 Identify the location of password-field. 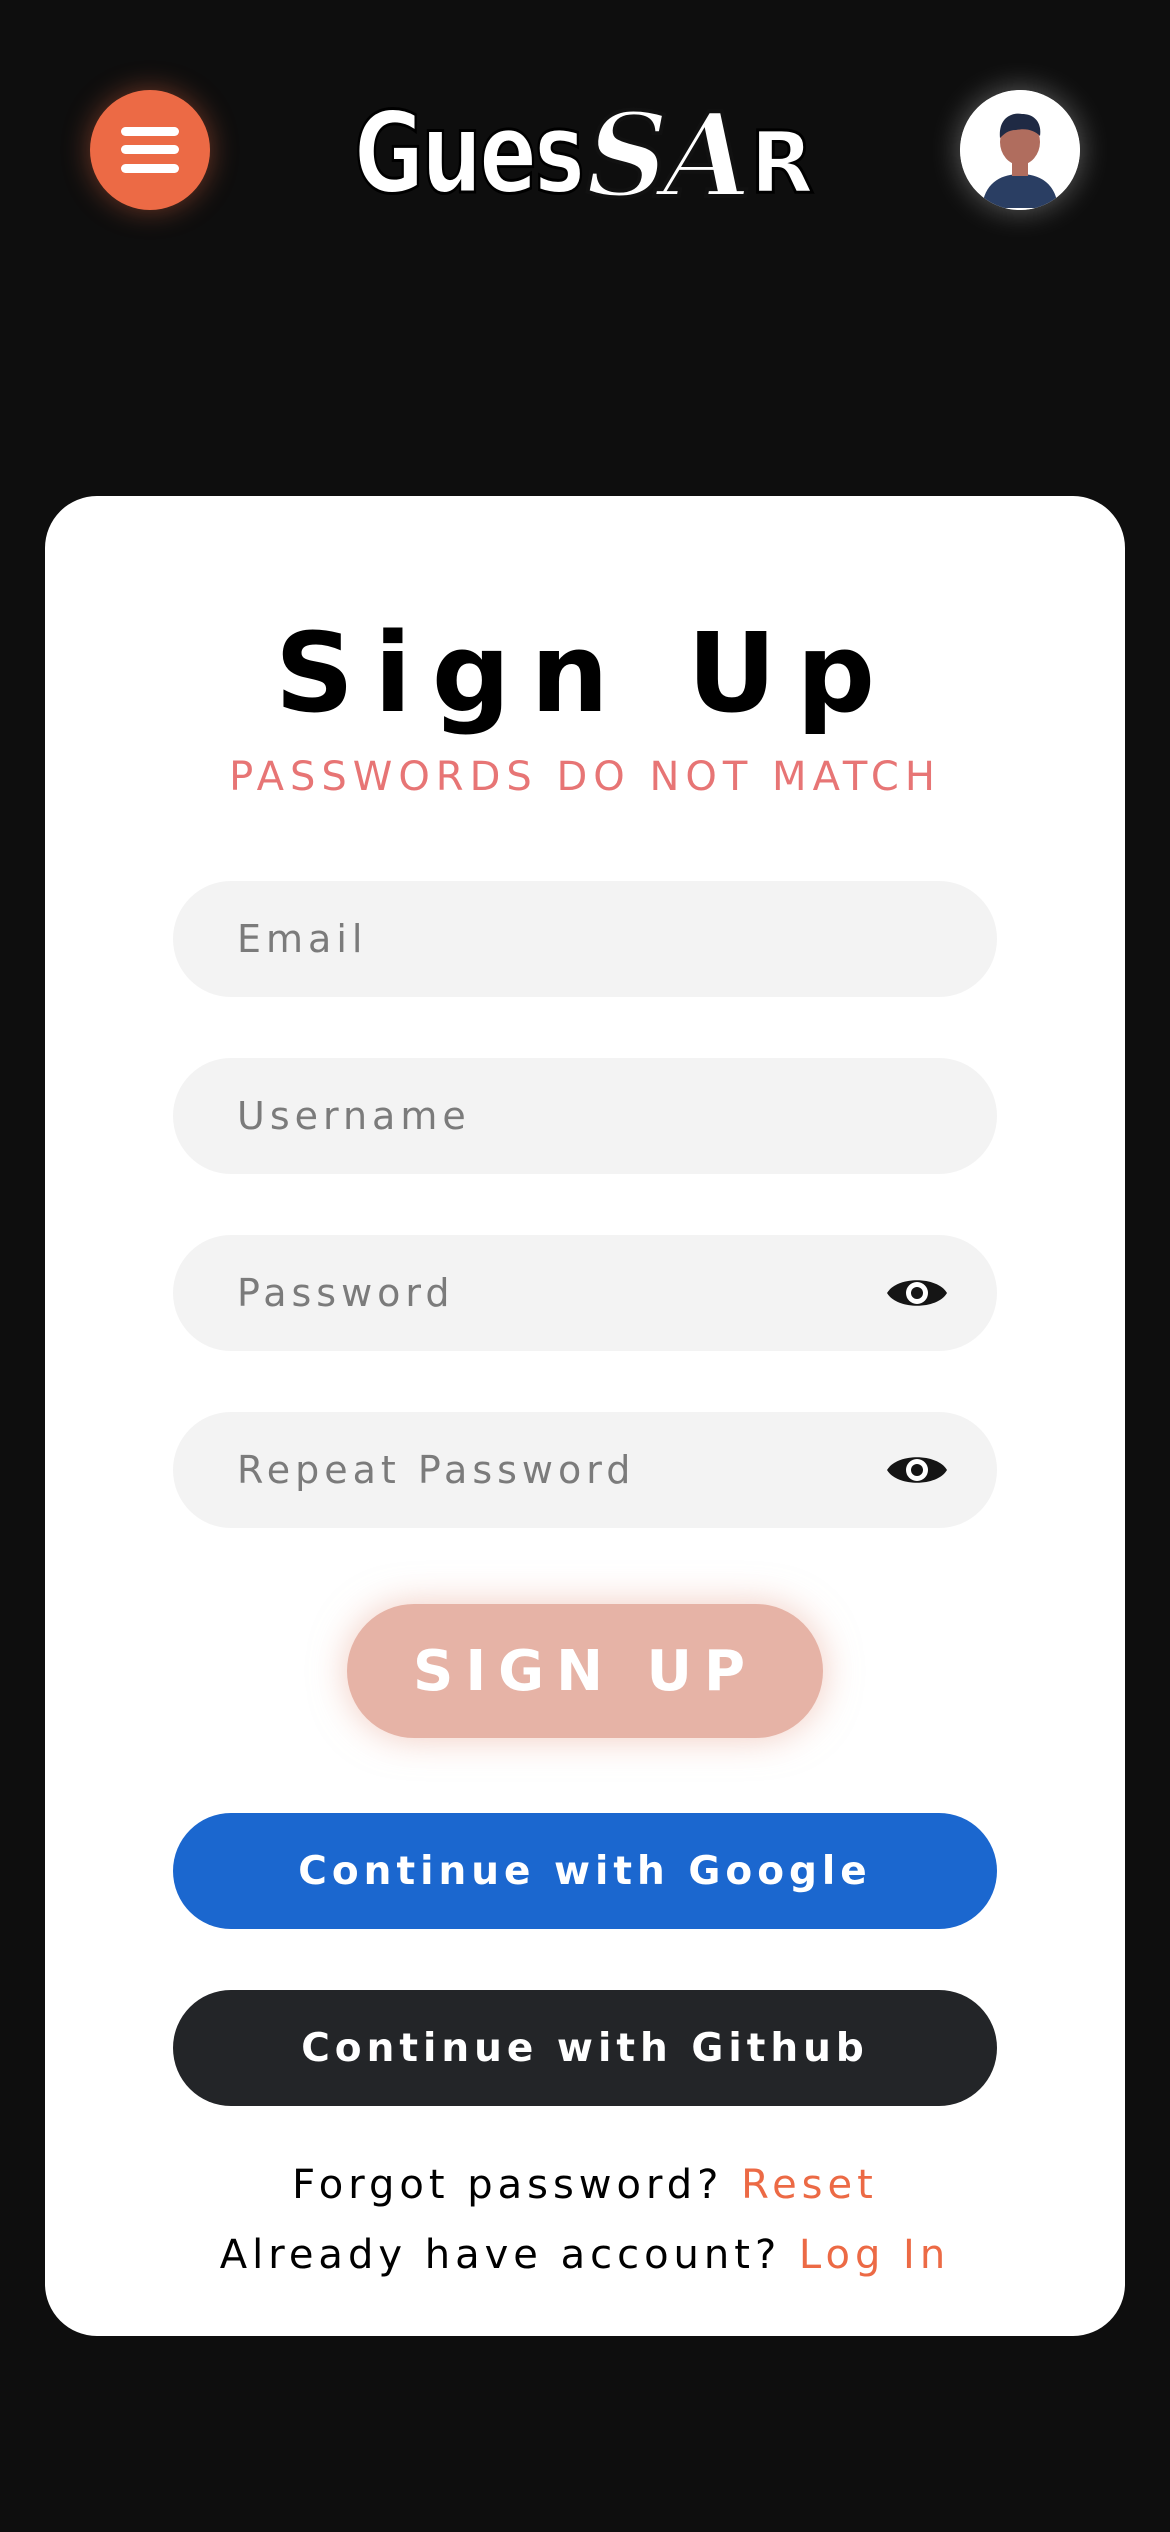
(585, 1293).